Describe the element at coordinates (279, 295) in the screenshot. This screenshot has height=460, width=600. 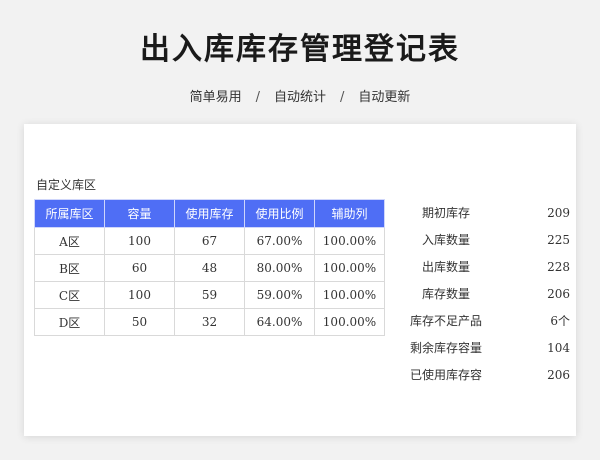
I see `table-cell: 59.00%` at that location.